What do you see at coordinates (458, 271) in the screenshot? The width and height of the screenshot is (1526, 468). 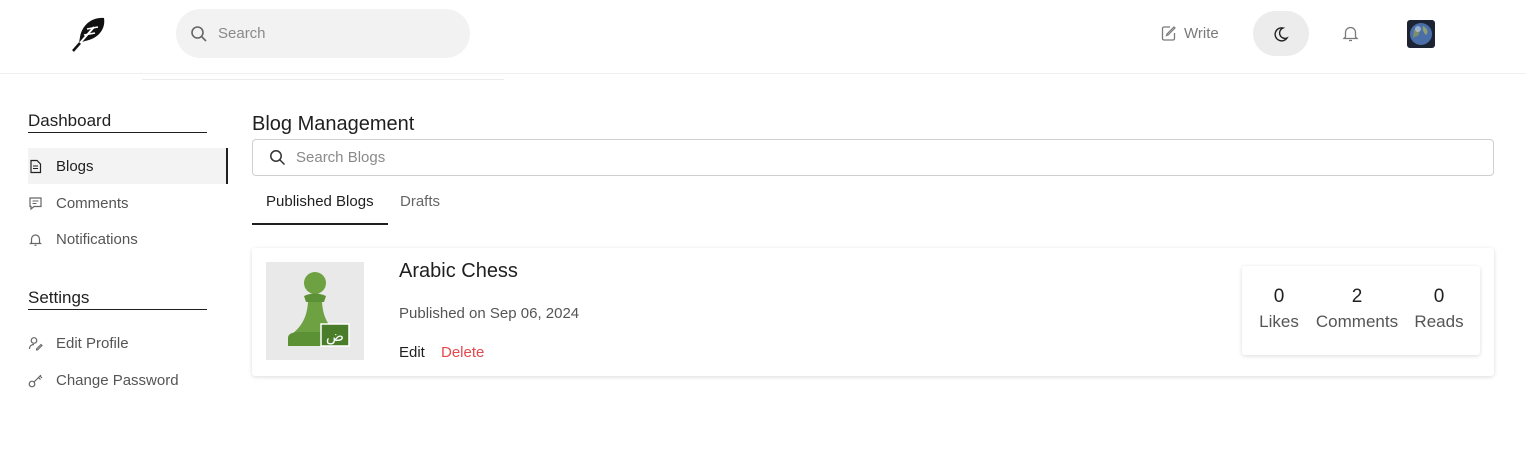 I see `blog-title: Arabic Chess` at bounding box center [458, 271].